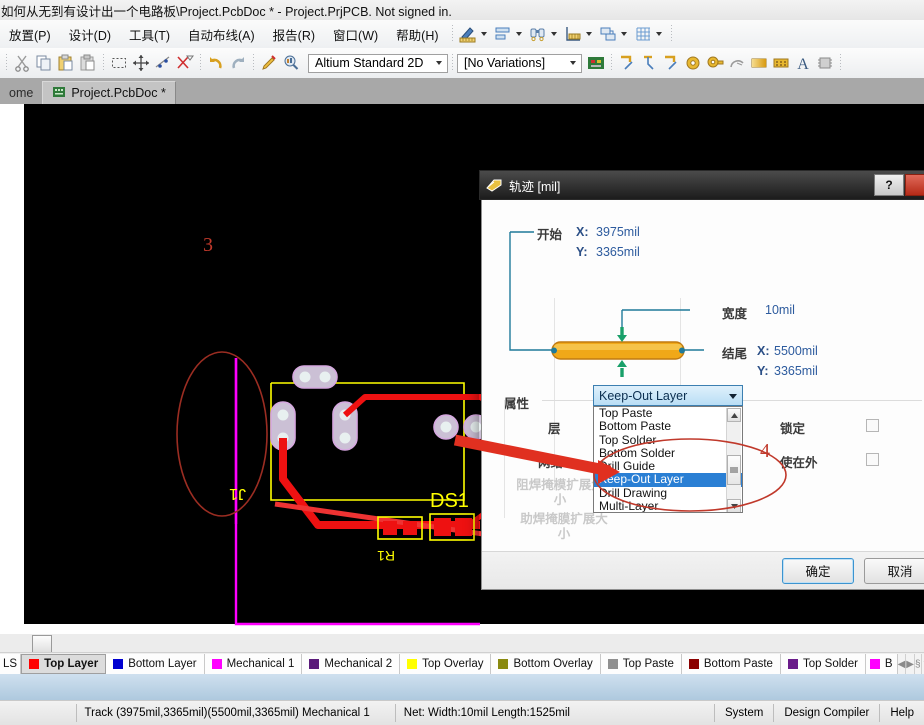  I want to click on svg-text: J1, so click(237, 493).